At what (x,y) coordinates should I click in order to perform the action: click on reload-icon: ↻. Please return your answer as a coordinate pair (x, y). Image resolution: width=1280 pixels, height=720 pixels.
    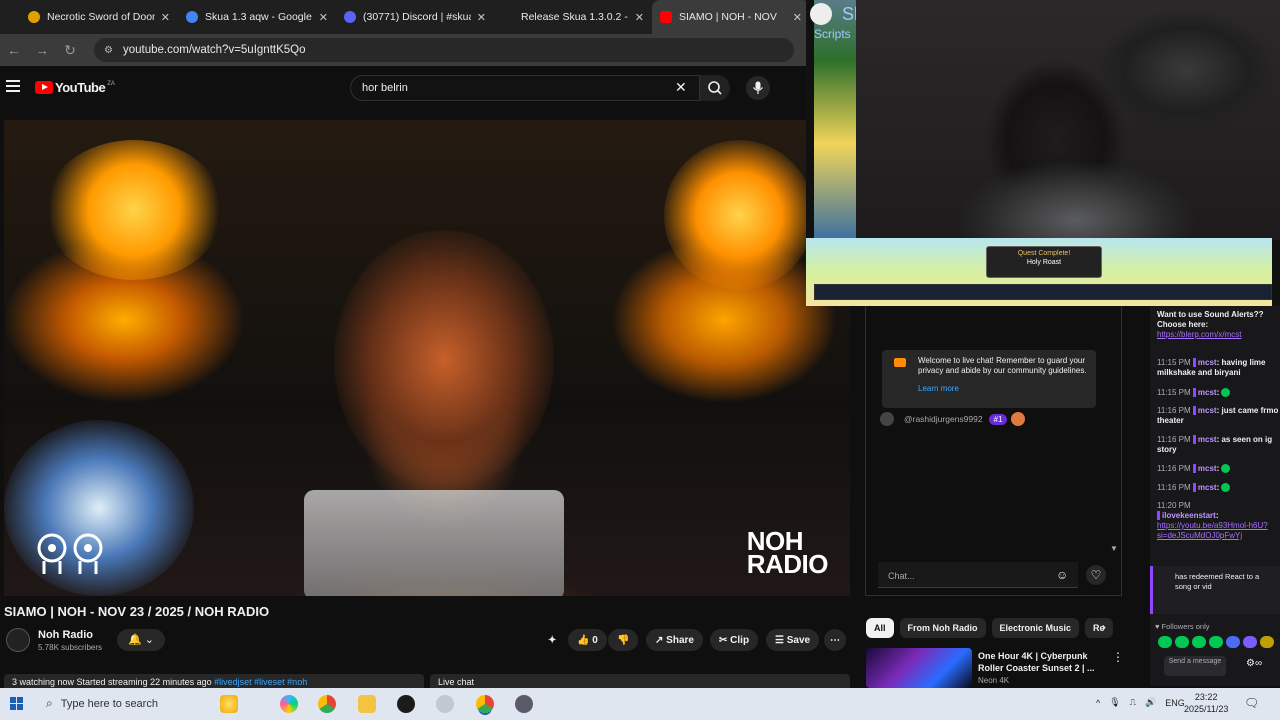
    Looking at the image, I should click on (70, 50).